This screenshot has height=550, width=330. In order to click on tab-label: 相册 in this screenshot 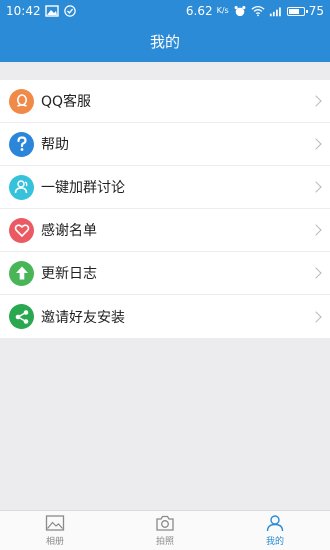, I will do `click(54, 542)`.